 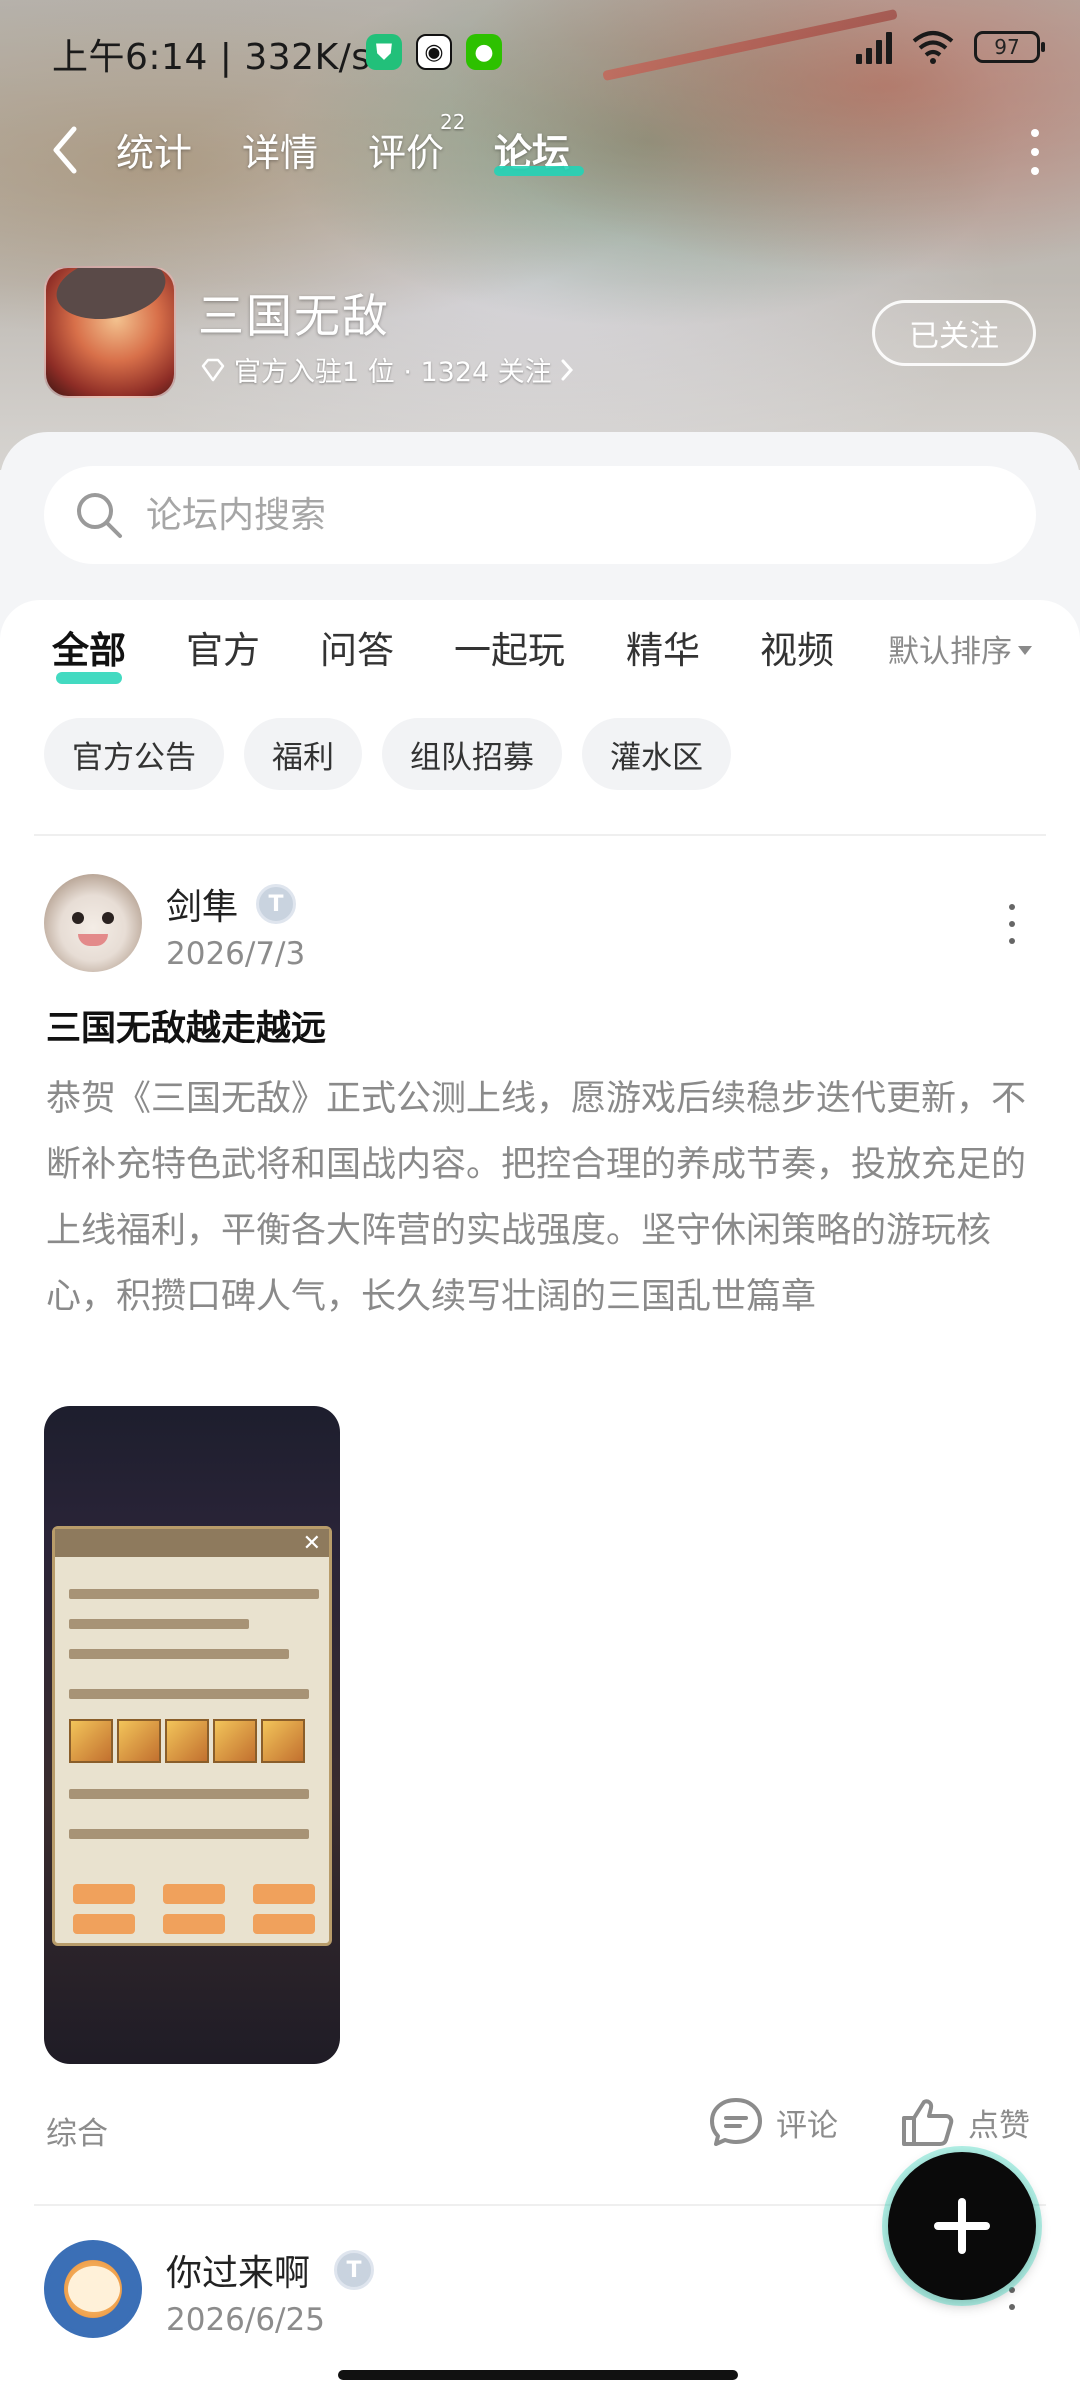 What do you see at coordinates (77, 2130) in the screenshot?
I see `post-category-tag: 综合` at bounding box center [77, 2130].